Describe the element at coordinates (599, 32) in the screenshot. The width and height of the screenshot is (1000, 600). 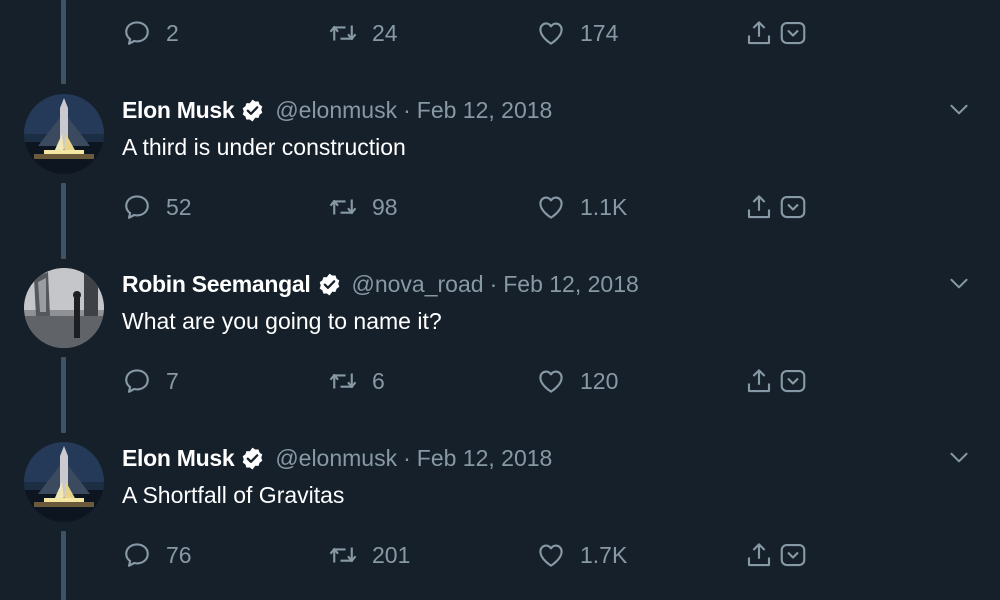
I see `like-count: 174` at that location.